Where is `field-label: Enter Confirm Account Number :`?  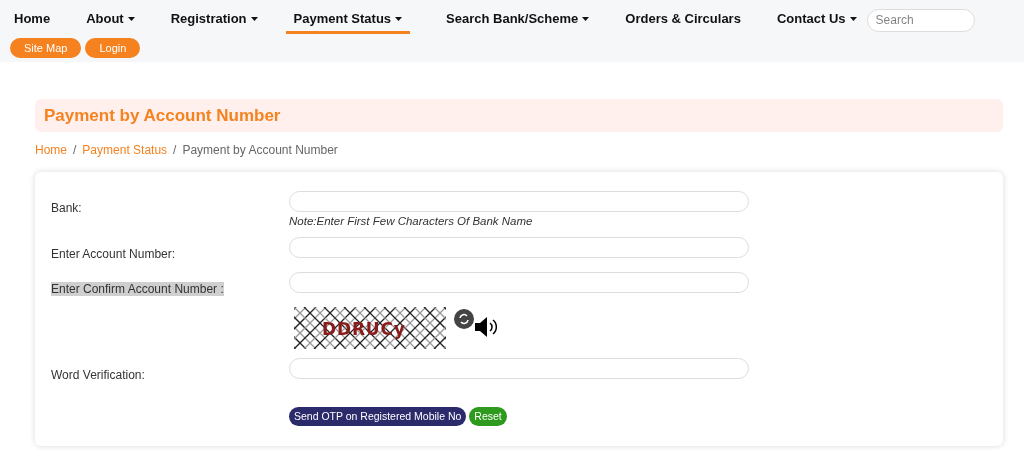 field-label: Enter Confirm Account Number : is located at coordinates (137, 289).